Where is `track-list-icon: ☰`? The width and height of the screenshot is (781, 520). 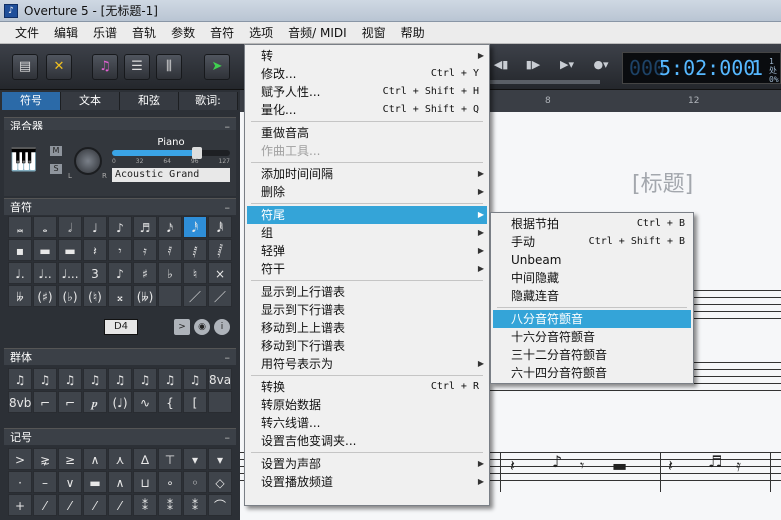 track-list-icon: ☰ is located at coordinates (137, 67).